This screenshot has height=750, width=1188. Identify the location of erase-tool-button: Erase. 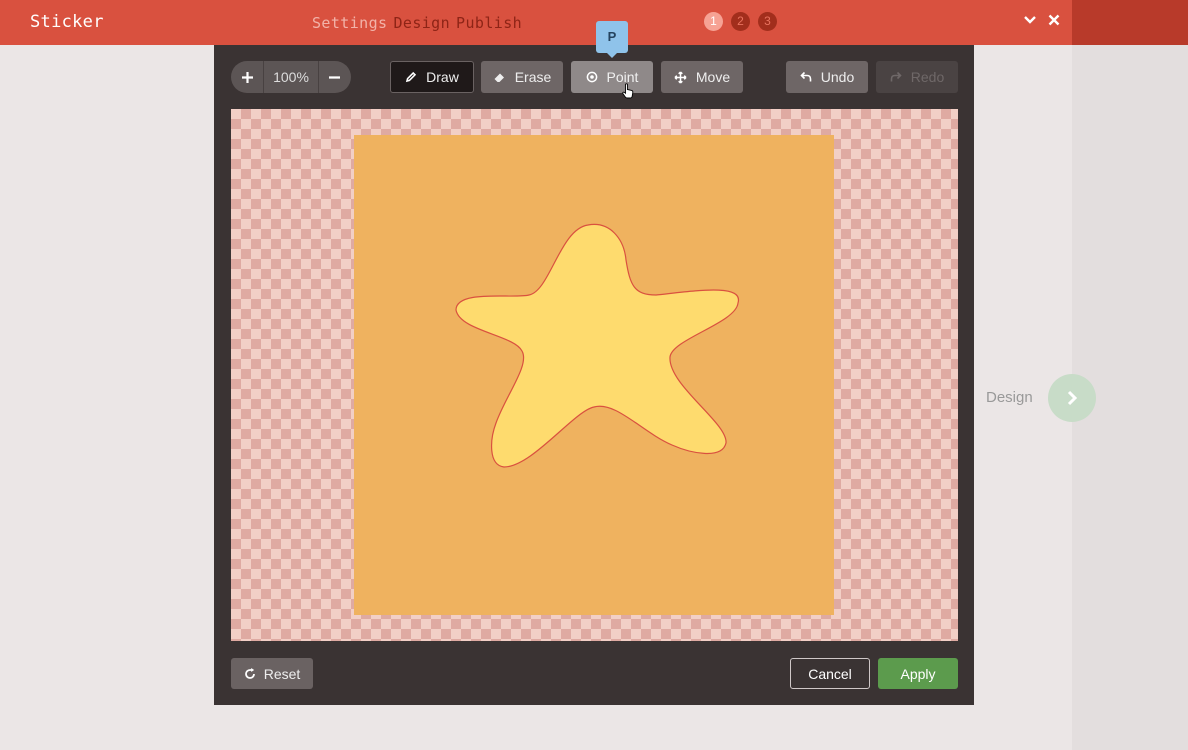
(522, 77).